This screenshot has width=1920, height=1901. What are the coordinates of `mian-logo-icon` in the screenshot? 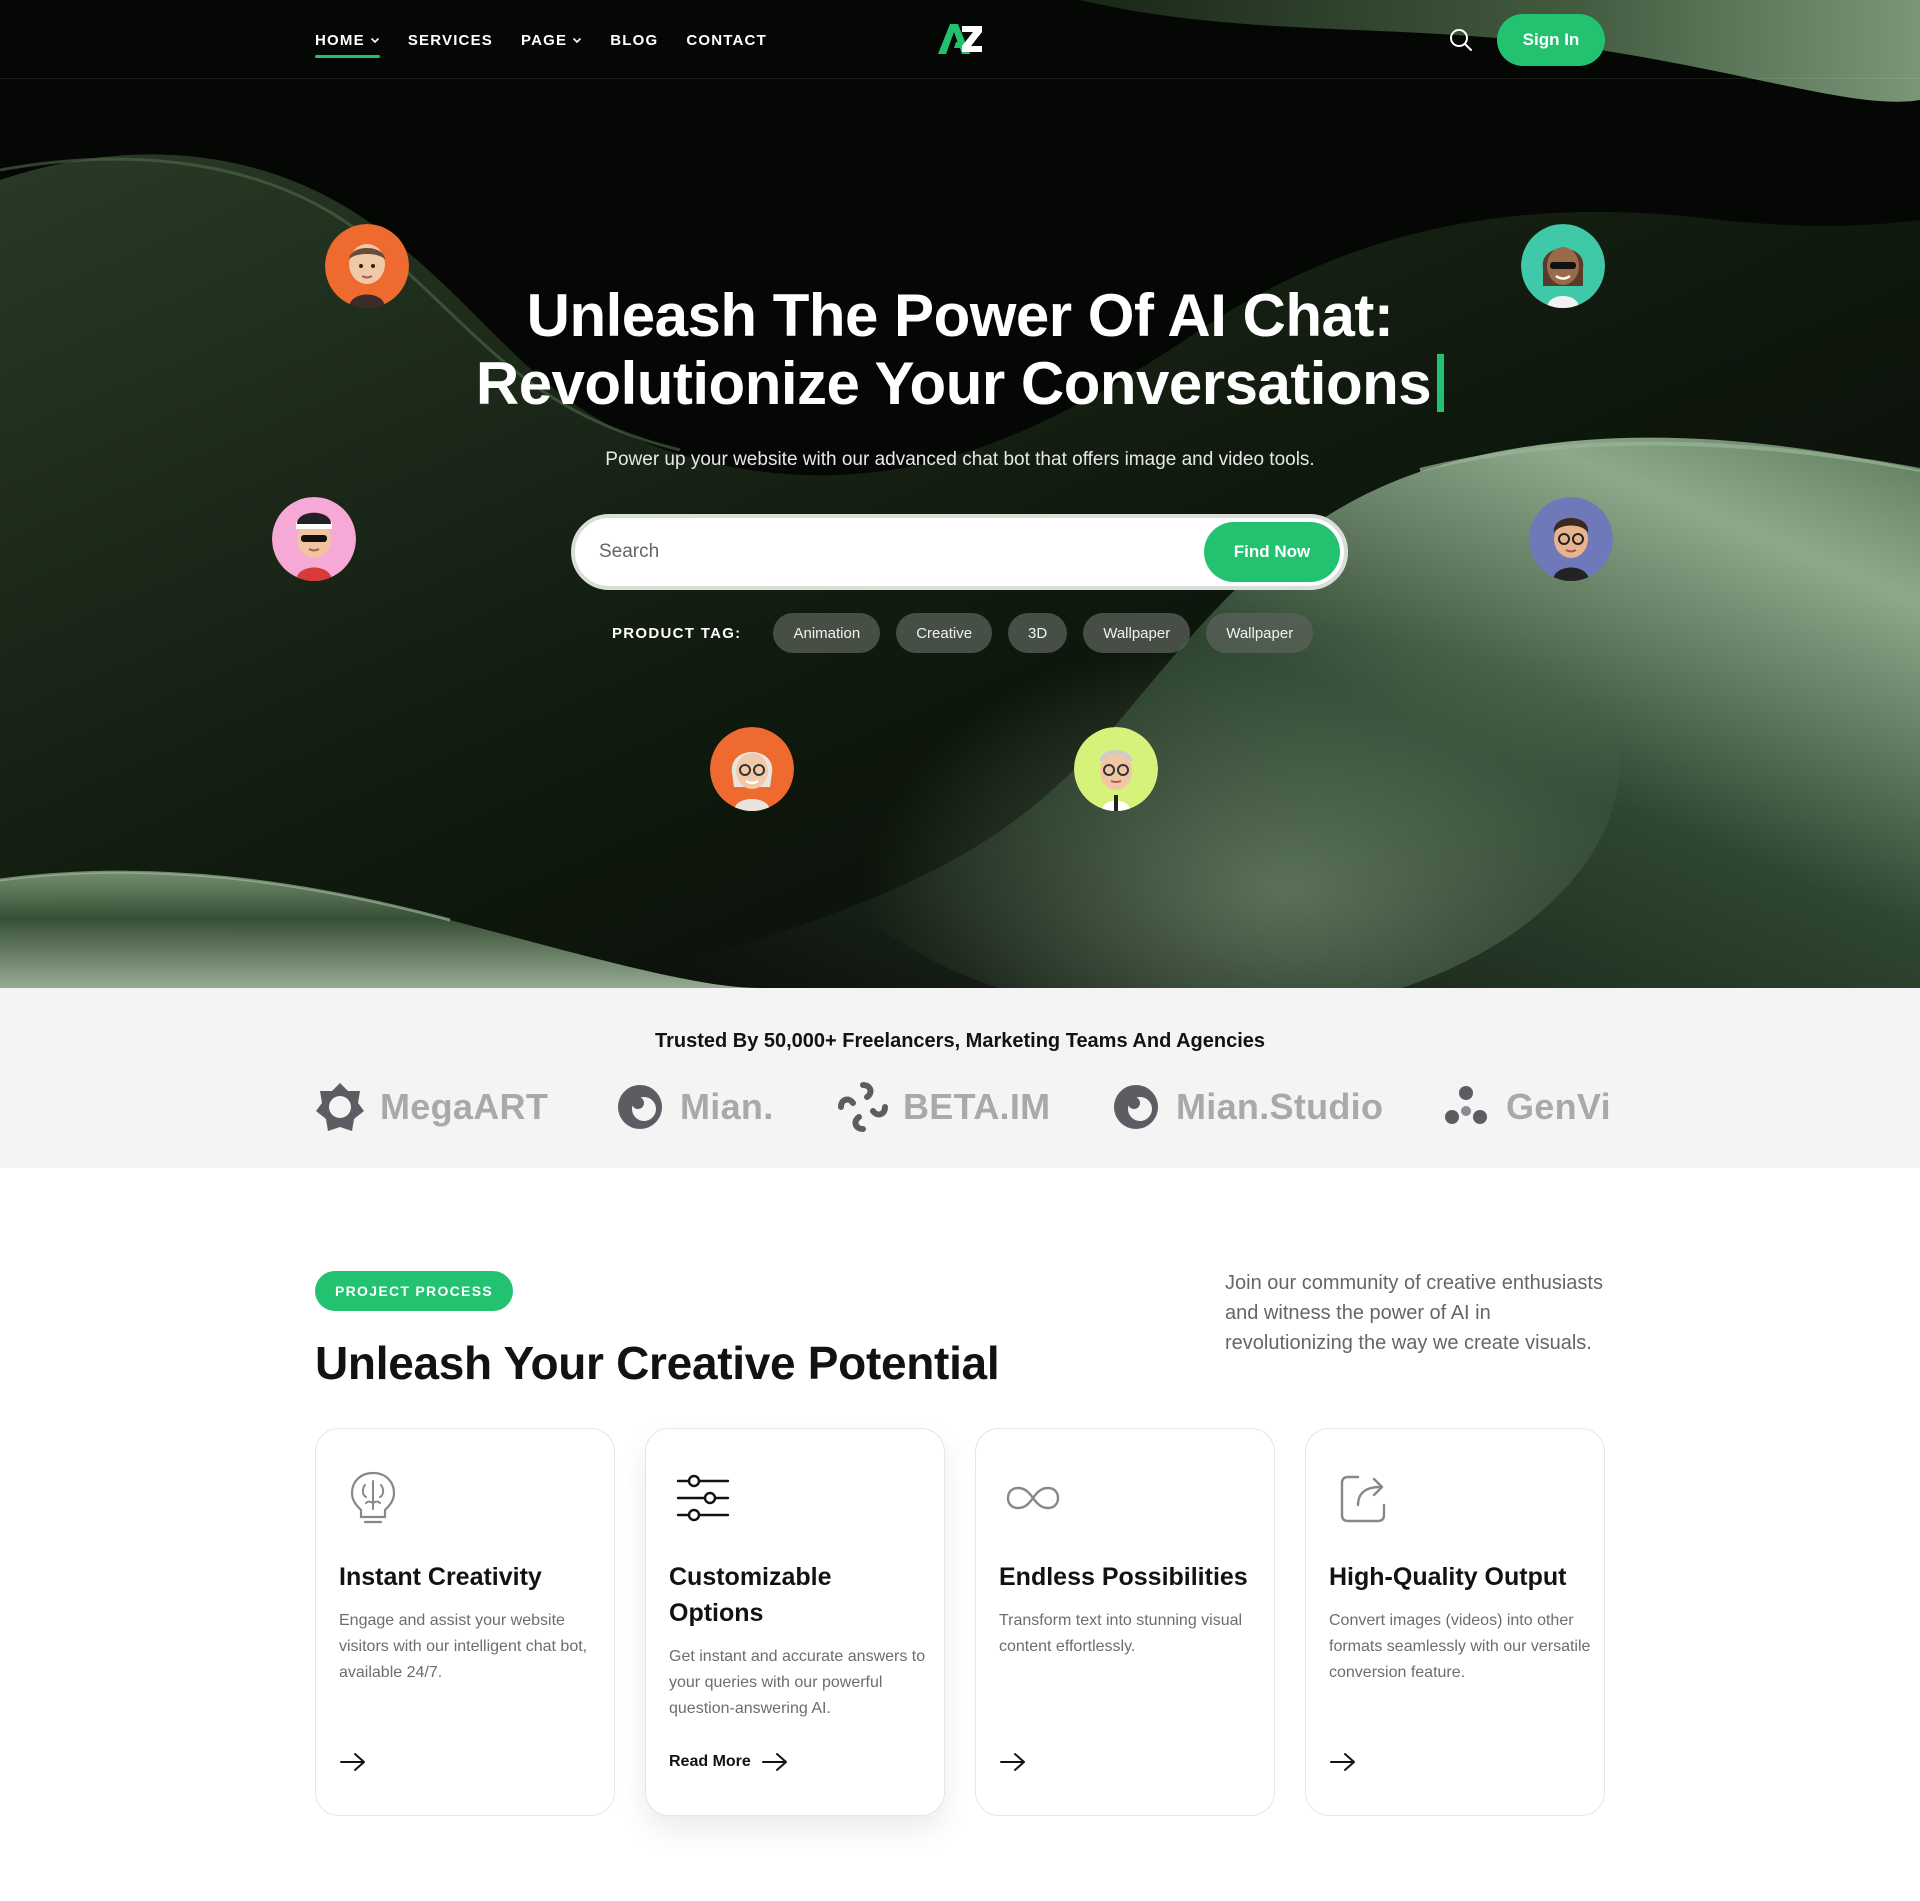 It's located at (640, 1107).